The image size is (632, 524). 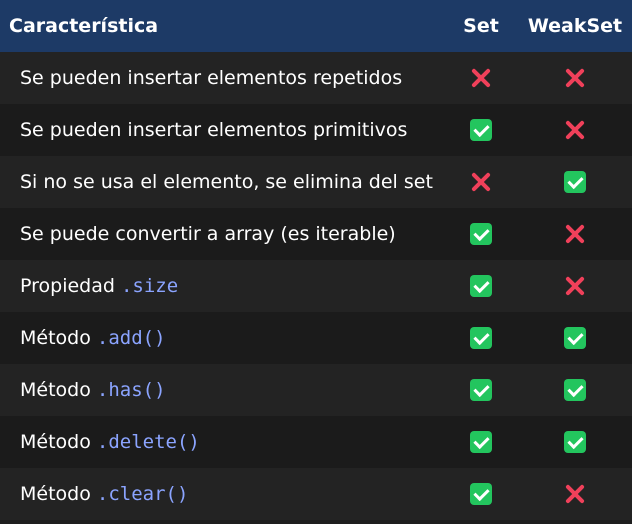 What do you see at coordinates (222, 338) in the screenshot?
I see `feature-cell: Método .add()` at bounding box center [222, 338].